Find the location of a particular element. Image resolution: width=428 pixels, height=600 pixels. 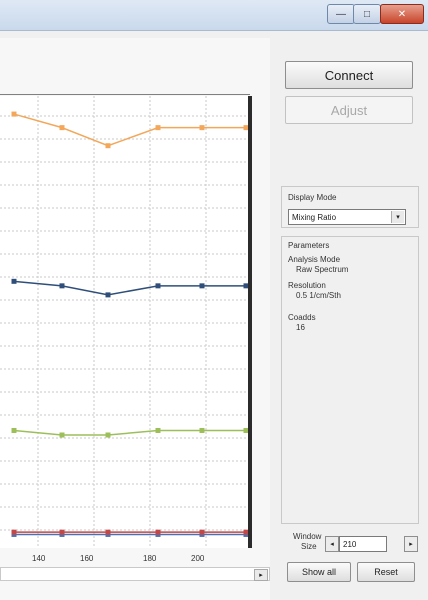

display-mode-value: Mixing Ratio is located at coordinates (314, 217).